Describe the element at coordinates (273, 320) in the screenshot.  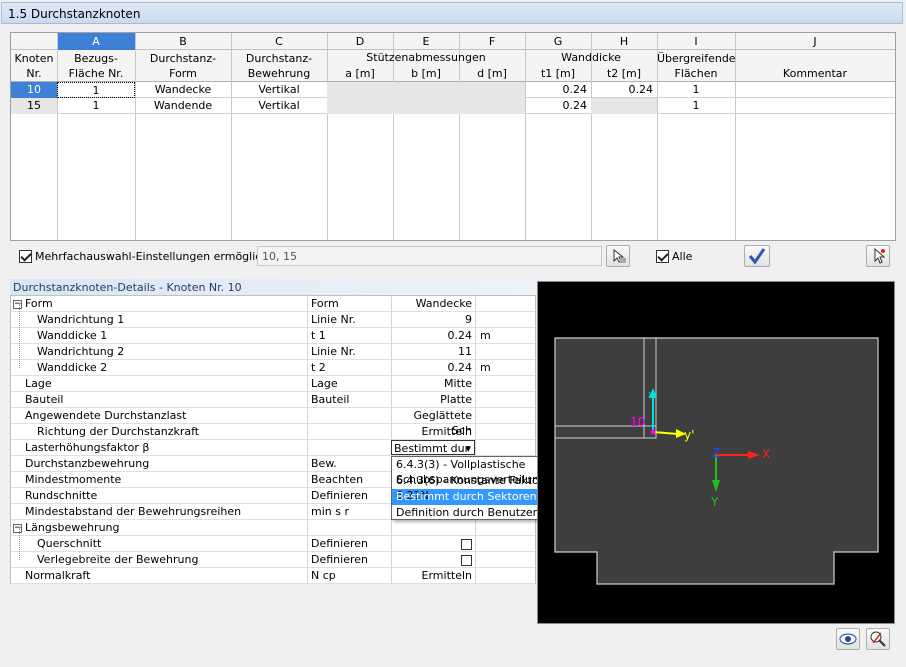
I see `detail-row: Wandrichtung 1 Linie Nr. 9` at that location.